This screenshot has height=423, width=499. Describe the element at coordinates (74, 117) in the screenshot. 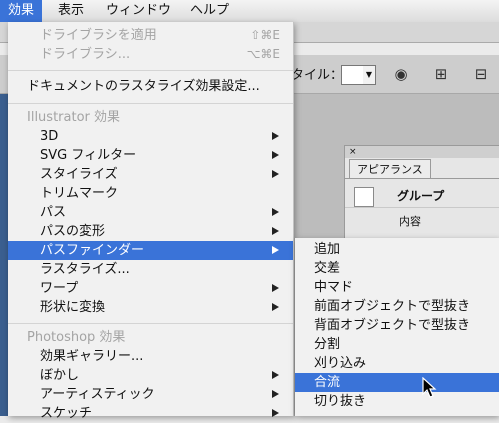

I see `section-illustrator-effects: Illustrator 効果` at that location.